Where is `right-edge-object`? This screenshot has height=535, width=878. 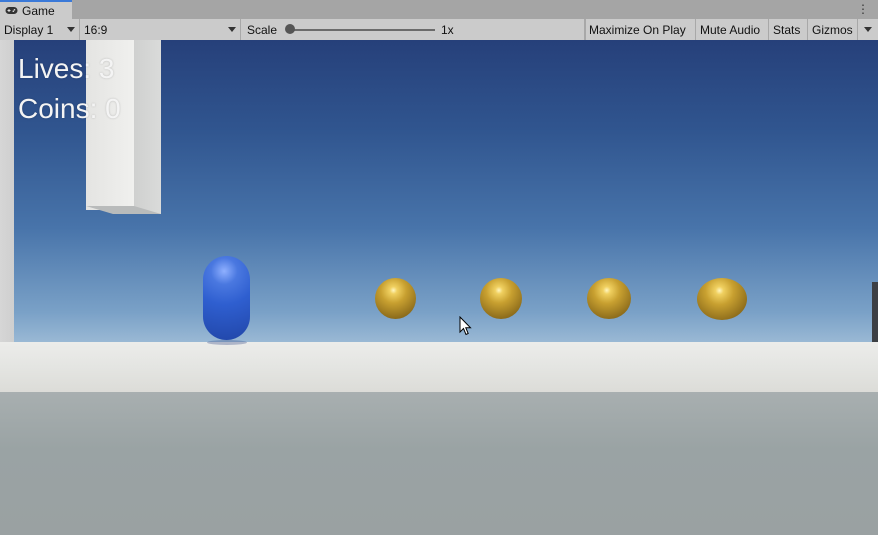
right-edge-object is located at coordinates (875, 312).